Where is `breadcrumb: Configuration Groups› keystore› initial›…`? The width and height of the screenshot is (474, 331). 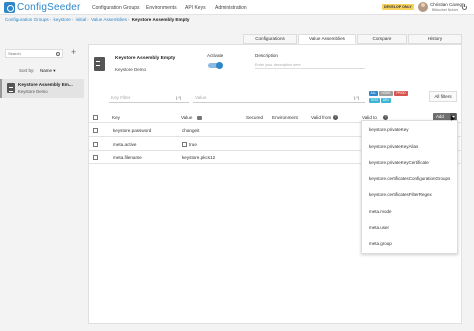
breadcrumb: Configuration Groups› keystore› initial›… is located at coordinates (97, 19).